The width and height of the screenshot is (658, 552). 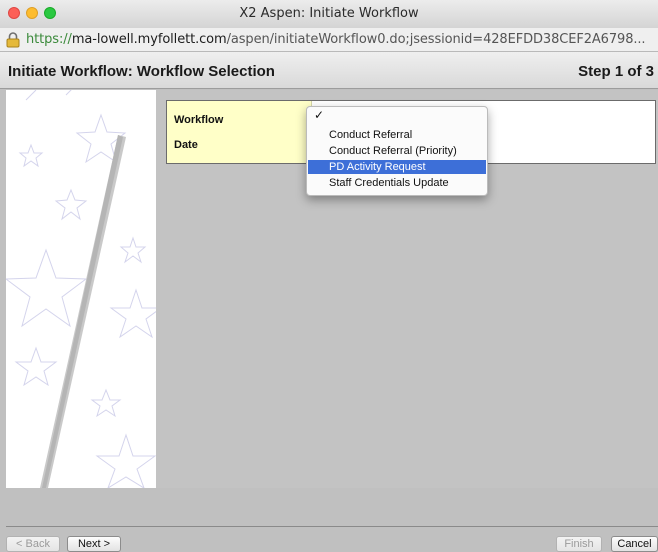 I want to click on cancel-button: Cancel, so click(x=634, y=544).